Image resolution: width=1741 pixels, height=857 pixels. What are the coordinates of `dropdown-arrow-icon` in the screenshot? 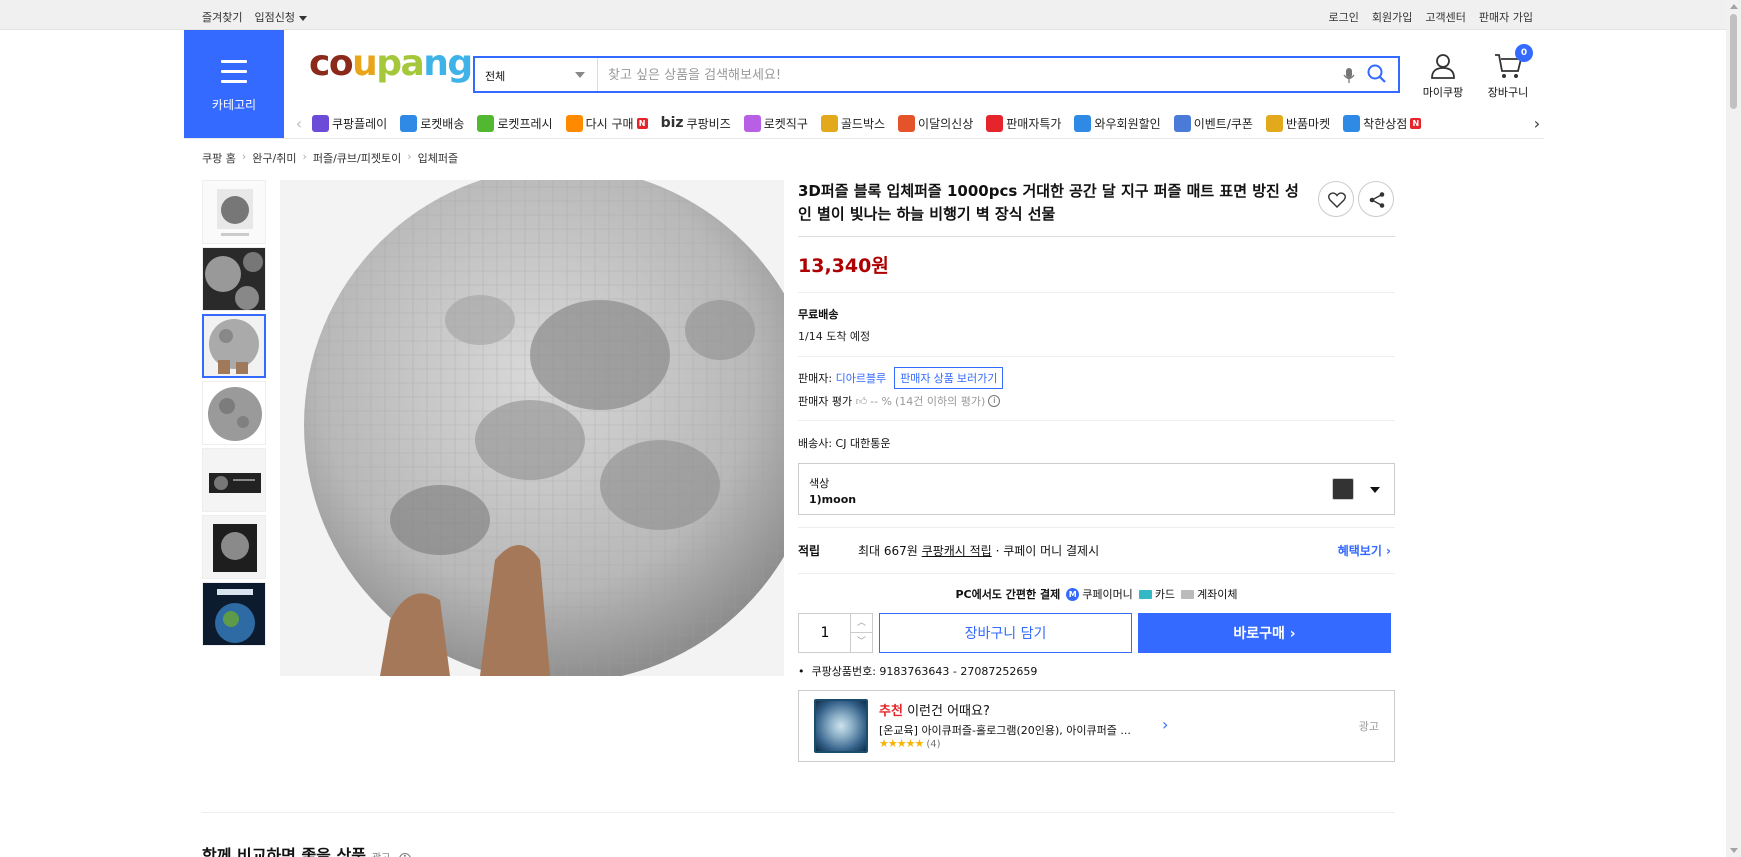 It's located at (1375, 490).